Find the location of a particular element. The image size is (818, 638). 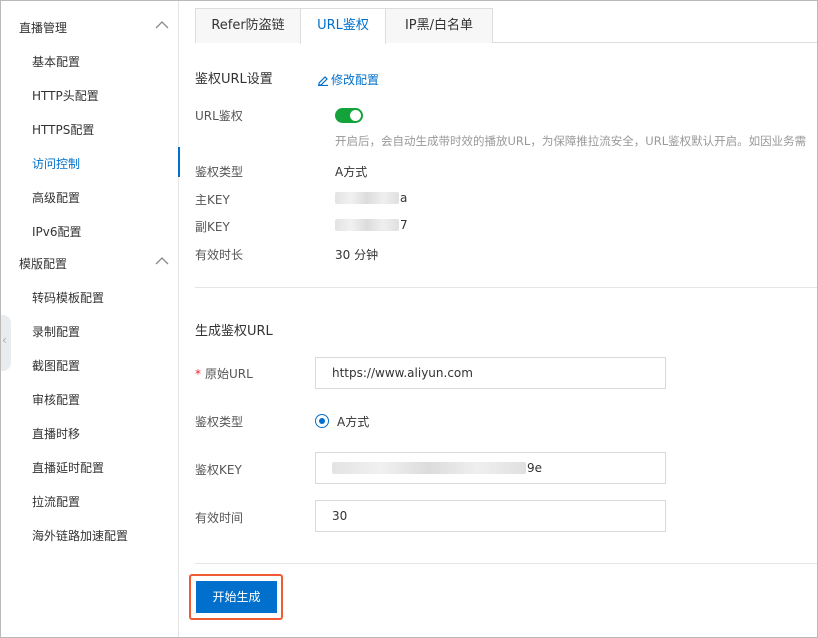

pencil-icon is located at coordinates (323, 81).